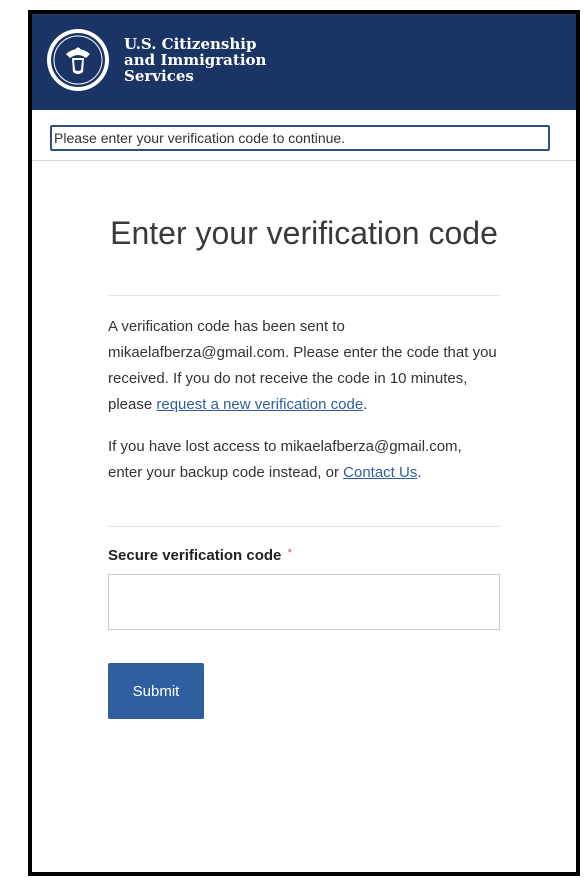 The height and width of the screenshot is (880, 588). Describe the element at coordinates (304, 233) in the screenshot. I see `page-title: Enter your verification code` at that location.